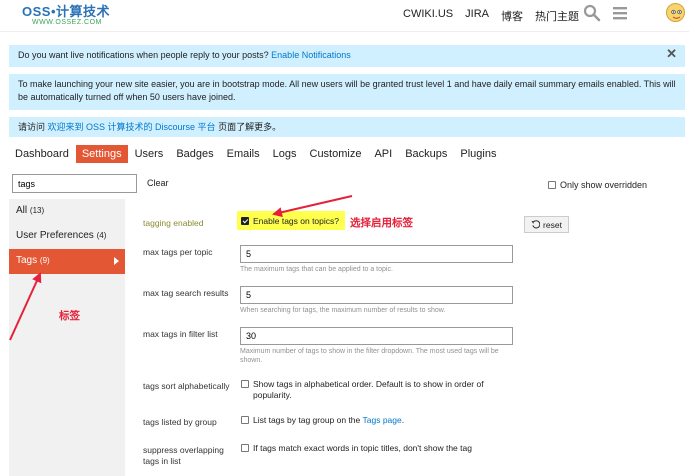 The image size is (689, 476). Describe the element at coordinates (312, 206) in the screenshot. I see `arrow-to-enable-tags` at that location.